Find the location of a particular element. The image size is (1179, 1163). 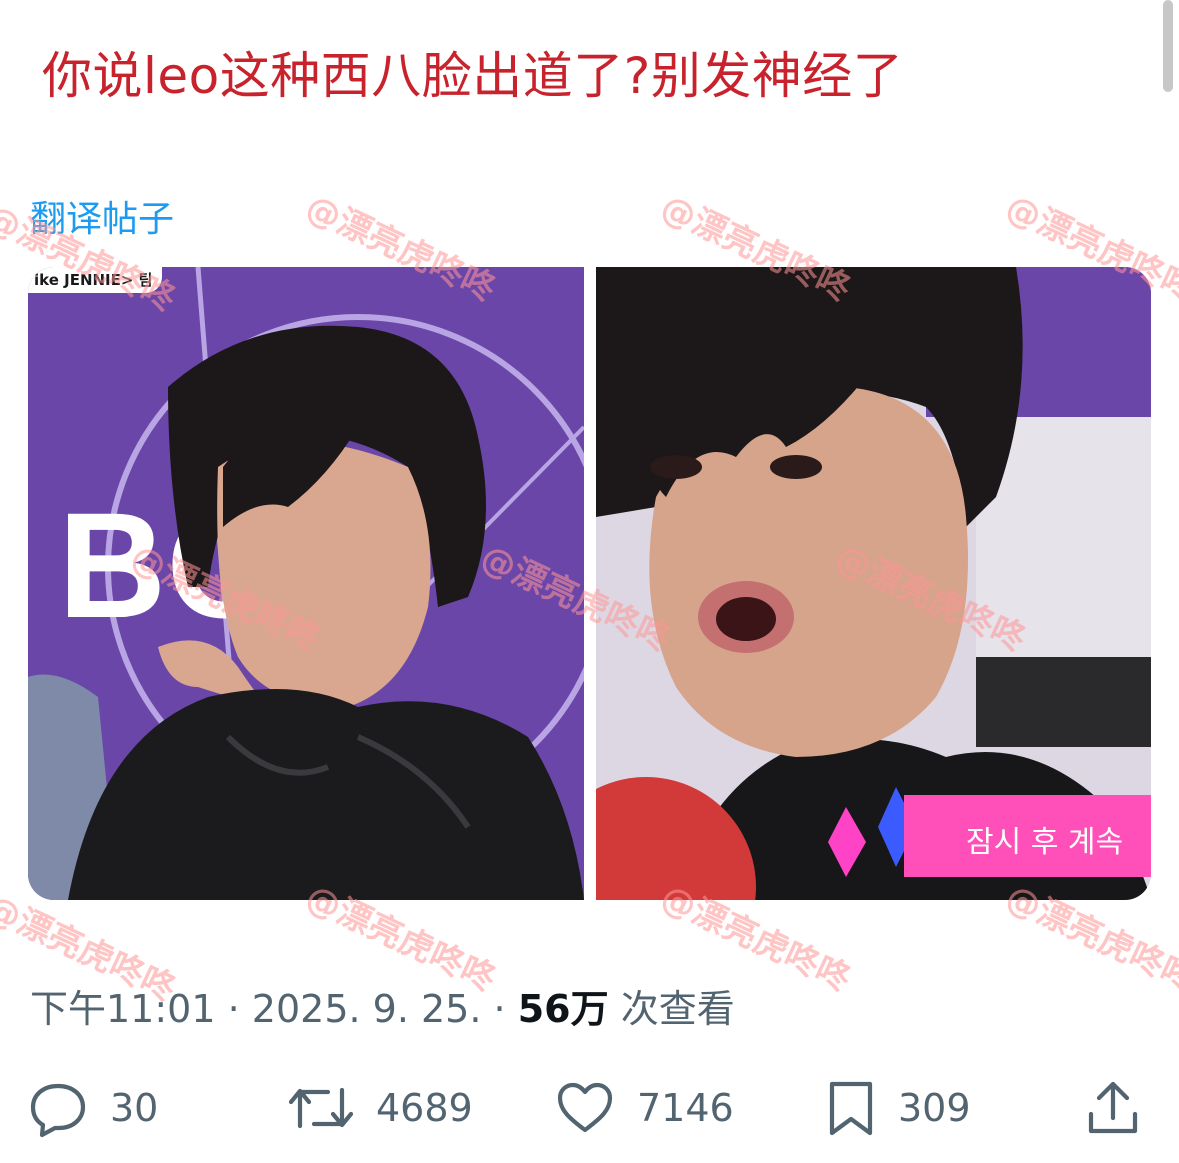

repost-icon is located at coordinates (321, 1108).